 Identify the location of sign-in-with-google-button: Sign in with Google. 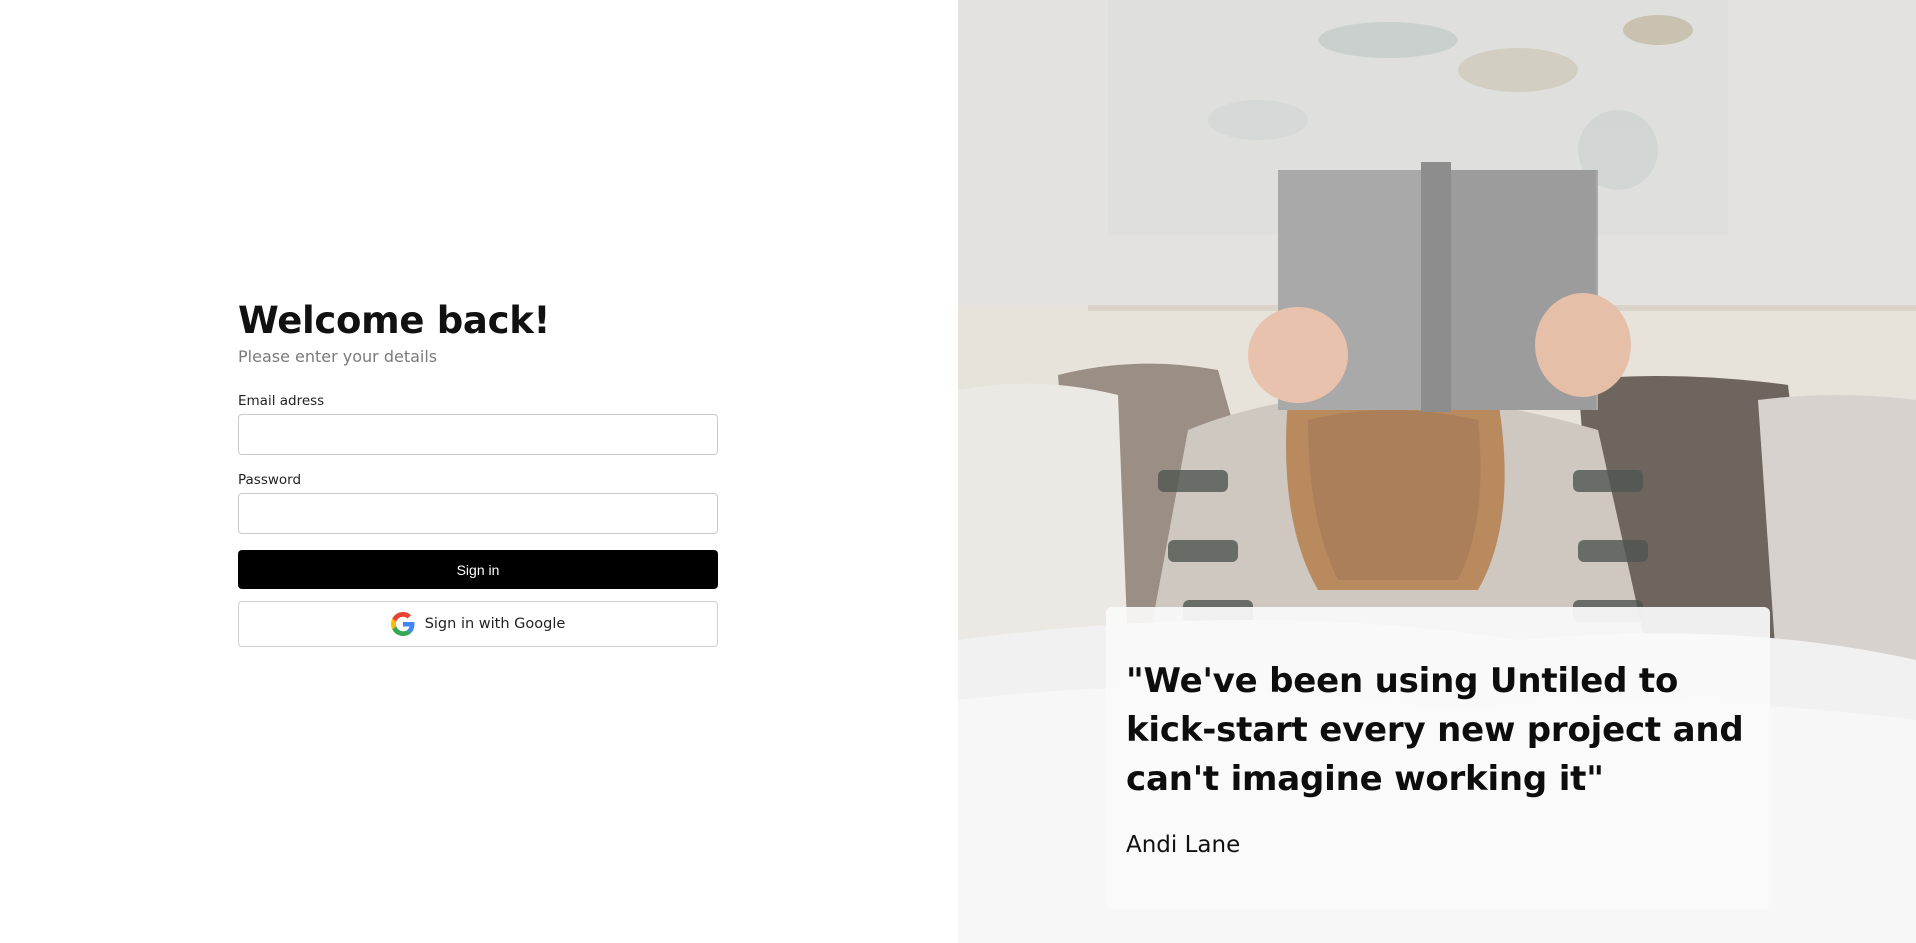
(478, 624).